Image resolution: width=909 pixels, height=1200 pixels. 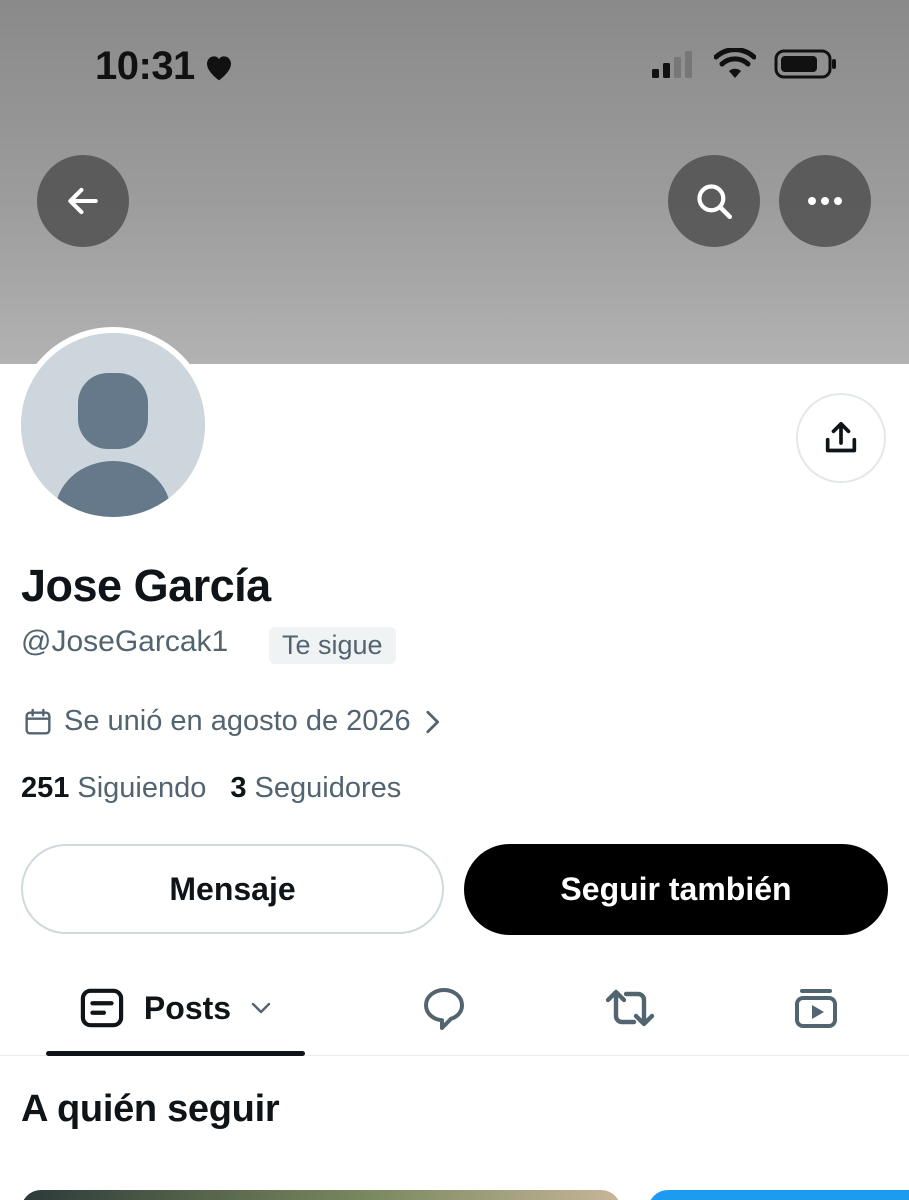 I want to click on avatar-container, so click(x=113, y=425).